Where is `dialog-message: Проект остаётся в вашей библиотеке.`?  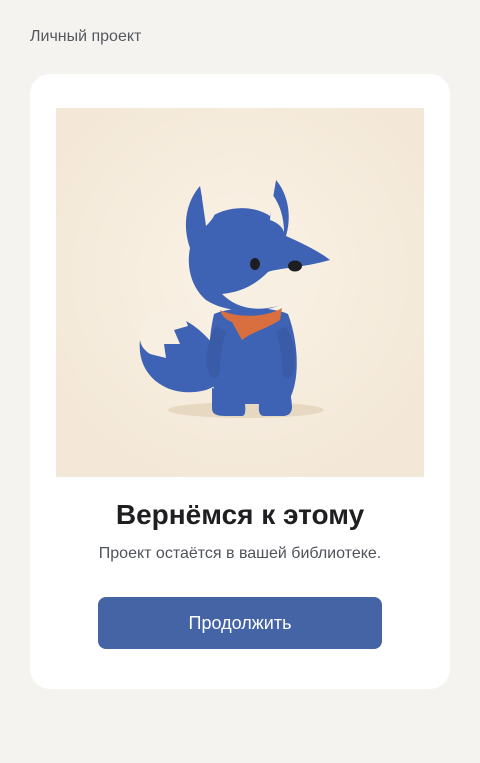
dialog-message: Проект остаётся в вашей библиотеке. is located at coordinates (240, 553).